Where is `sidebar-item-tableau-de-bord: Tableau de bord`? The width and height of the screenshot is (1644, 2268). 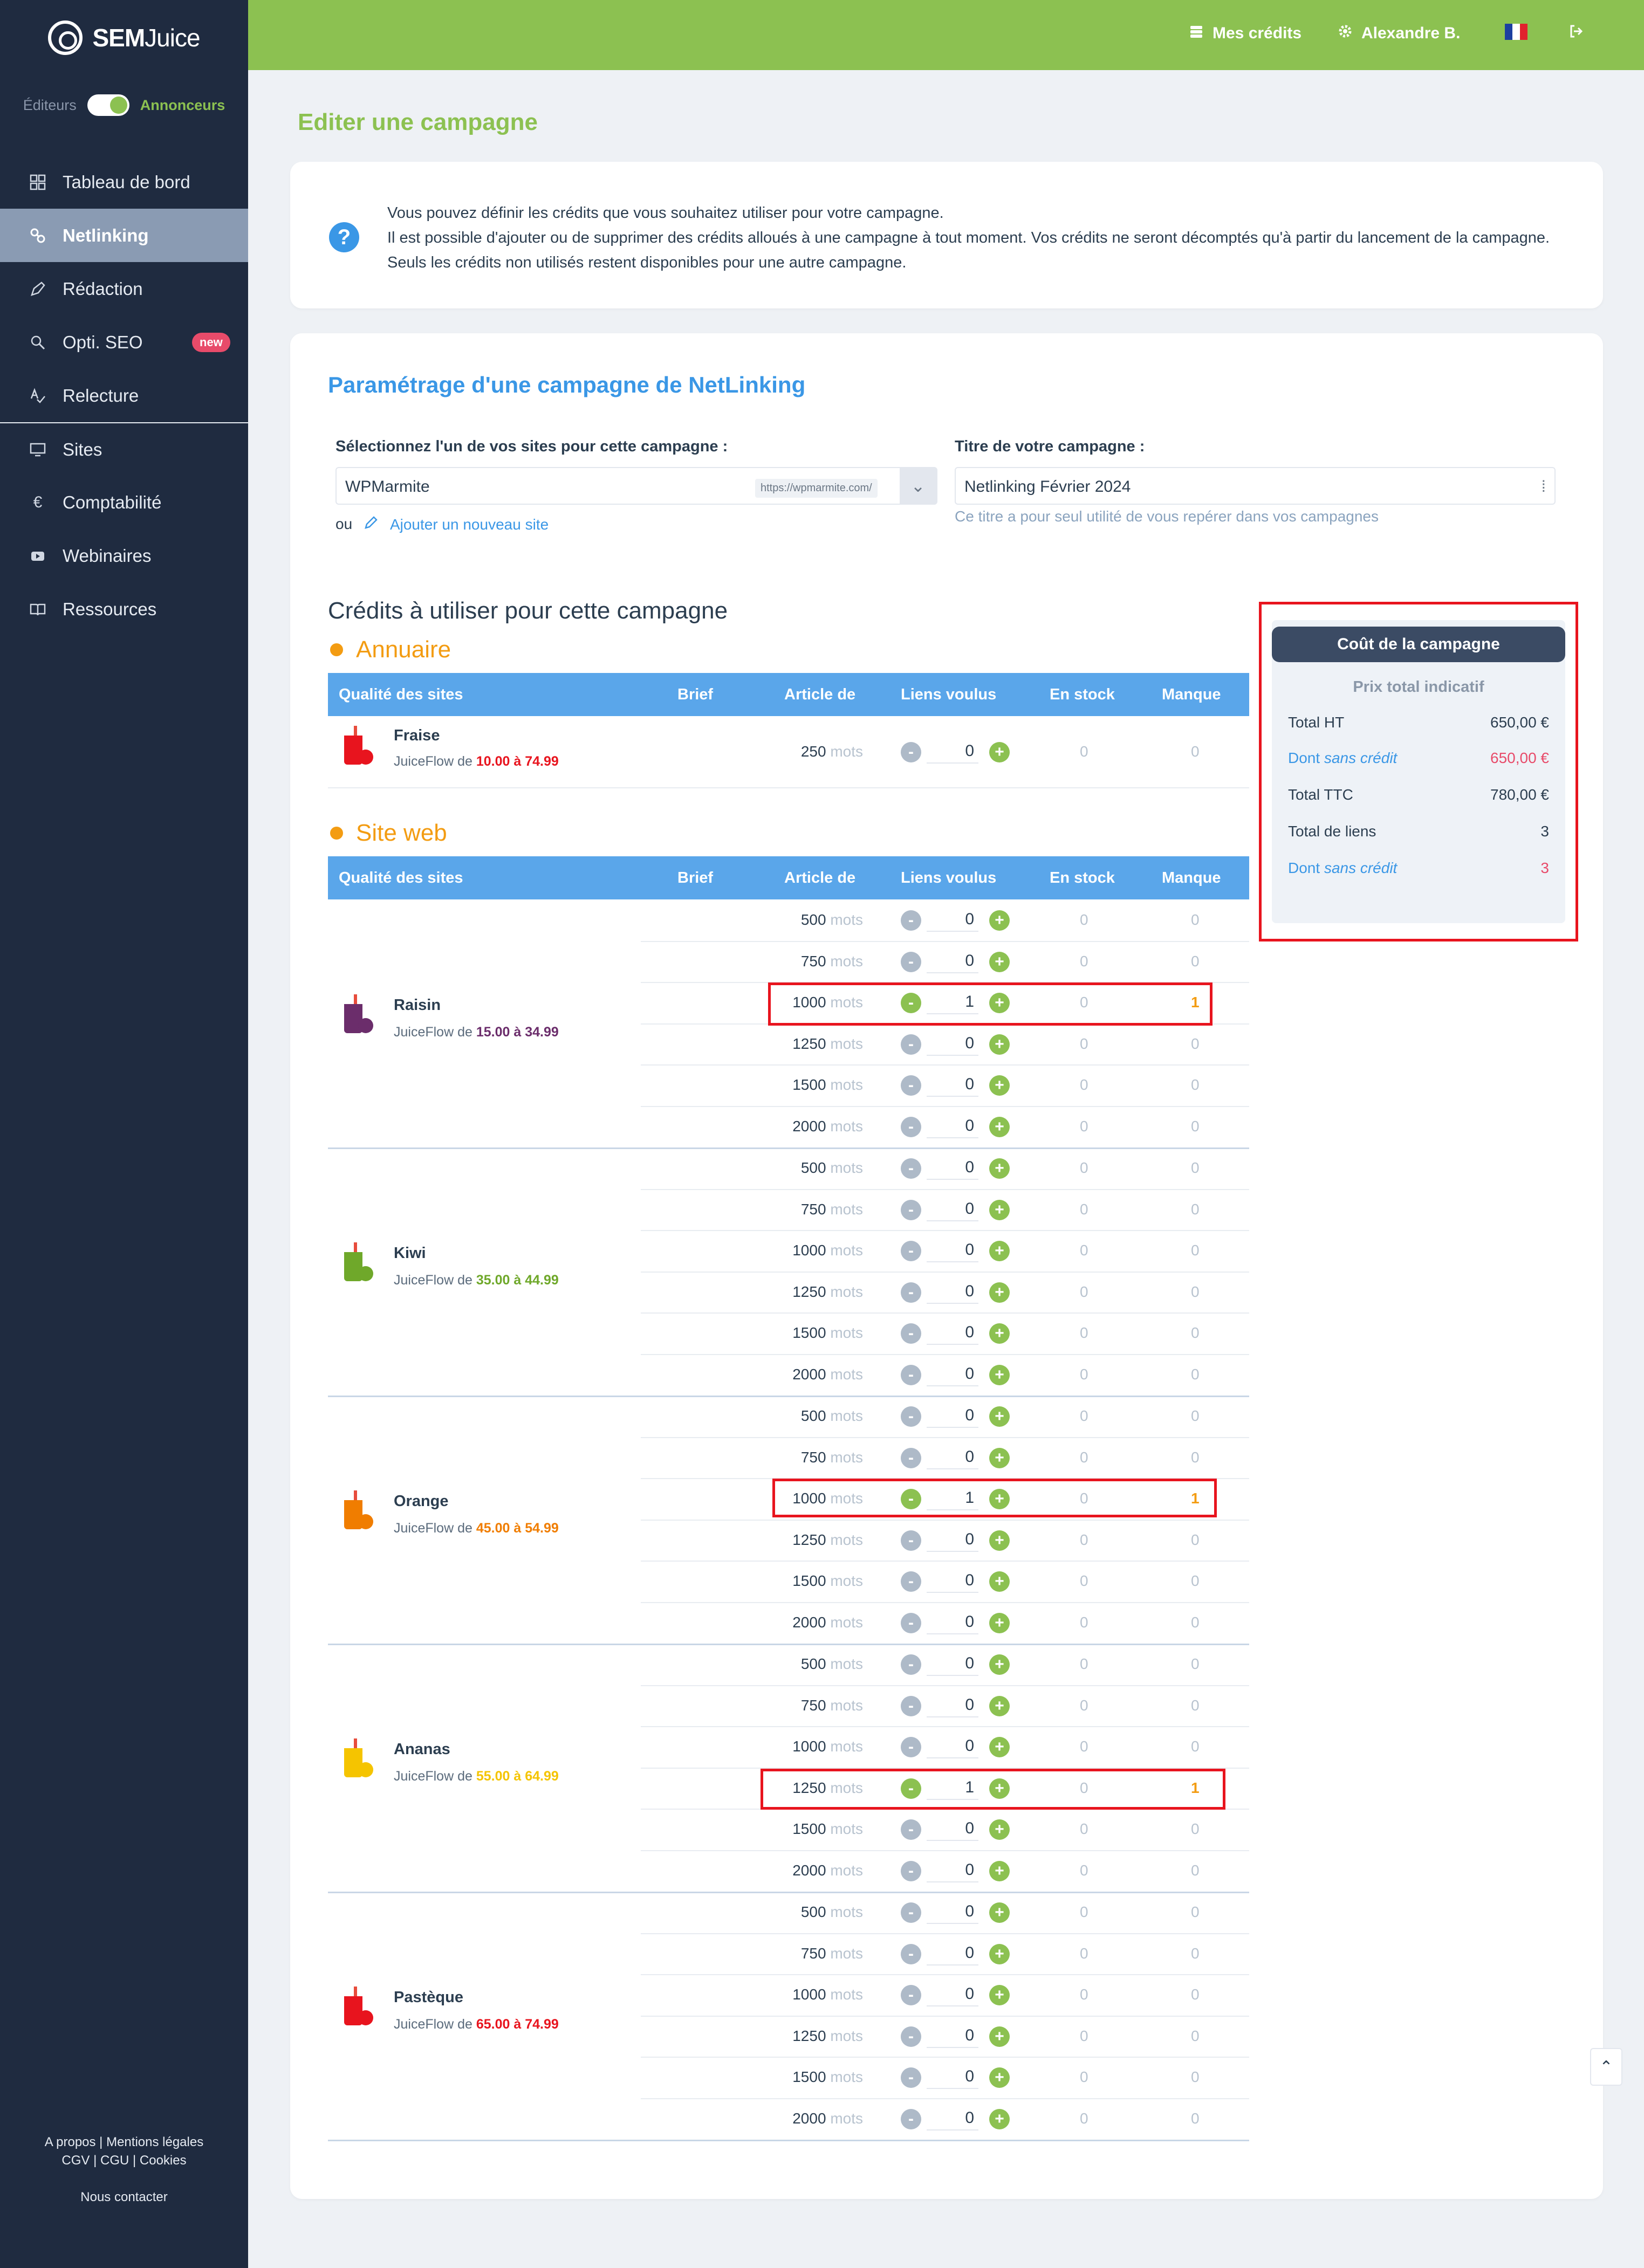 sidebar-item-tableau-de-bord: Tableau de bord is located at coordinates (124, 182).